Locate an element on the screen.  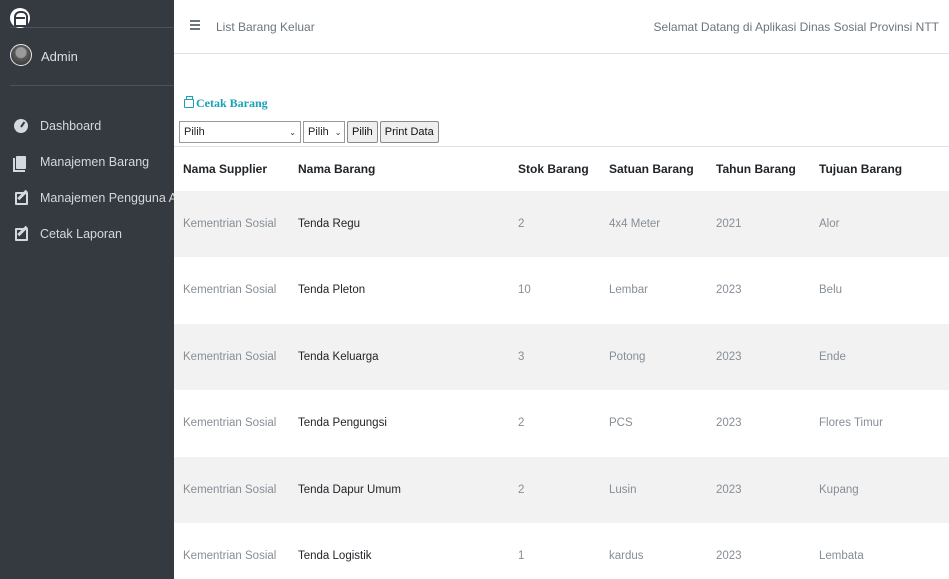
table-cell: Lembar is located at coordinates (628, 290).